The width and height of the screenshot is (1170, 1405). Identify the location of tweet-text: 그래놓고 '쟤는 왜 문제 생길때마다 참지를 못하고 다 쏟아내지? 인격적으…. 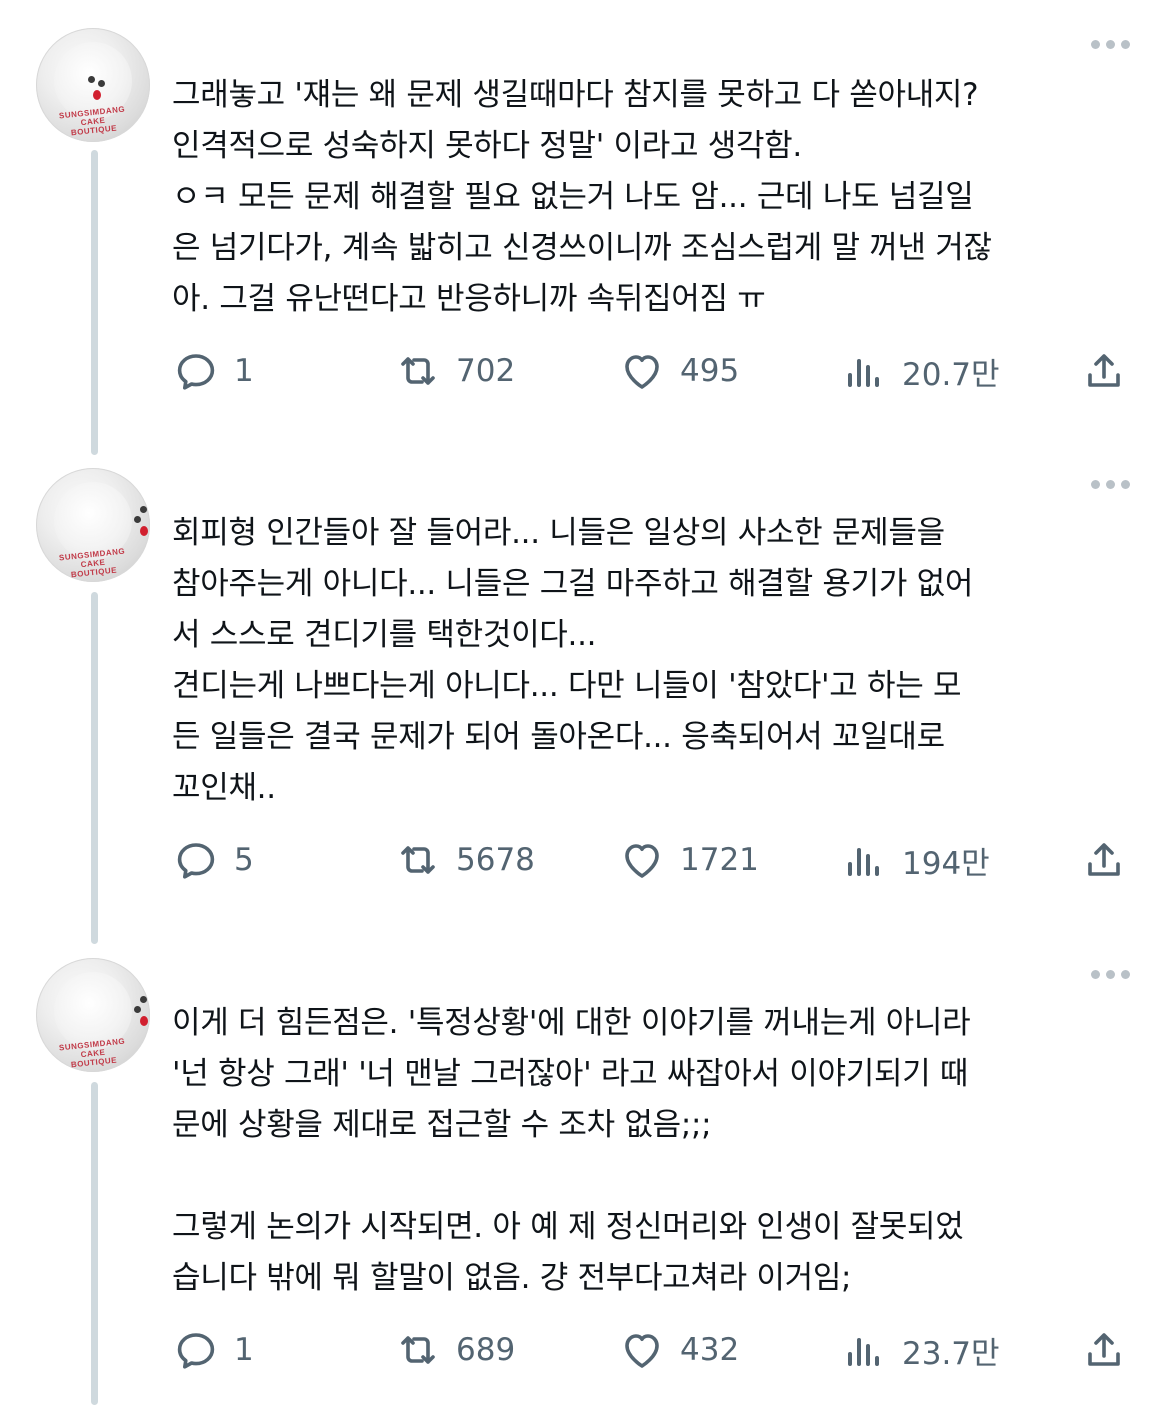
(582, 197).